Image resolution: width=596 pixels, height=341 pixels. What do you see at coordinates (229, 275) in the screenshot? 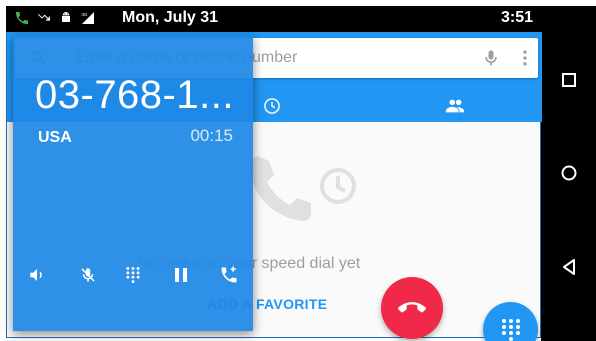
I see `add-call-icon` at bounding box center [229, 275].